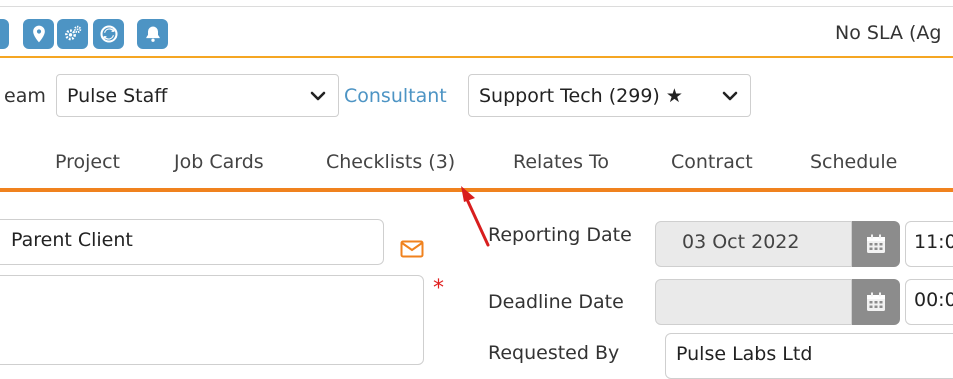 The width and height of the screenshot is (953, 379). I want to click on settings-button, so click(72, 34).